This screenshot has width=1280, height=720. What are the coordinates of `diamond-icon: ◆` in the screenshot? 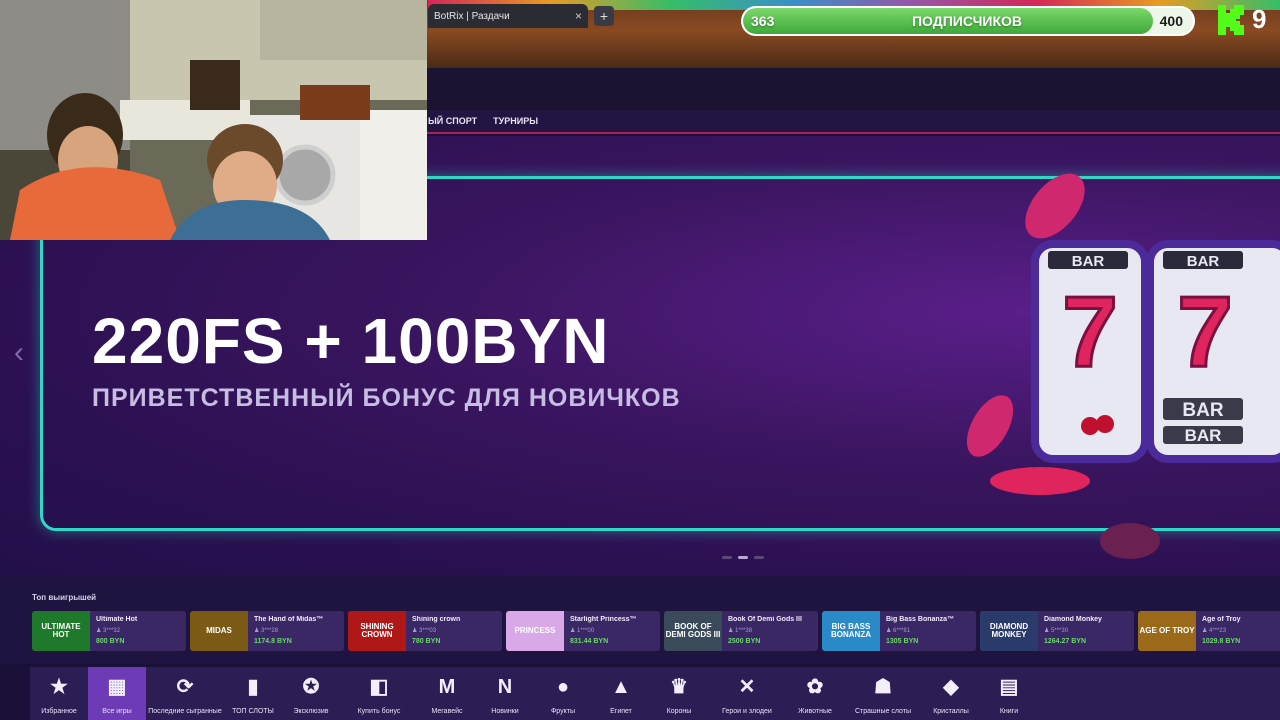 It's located at (951, 687).